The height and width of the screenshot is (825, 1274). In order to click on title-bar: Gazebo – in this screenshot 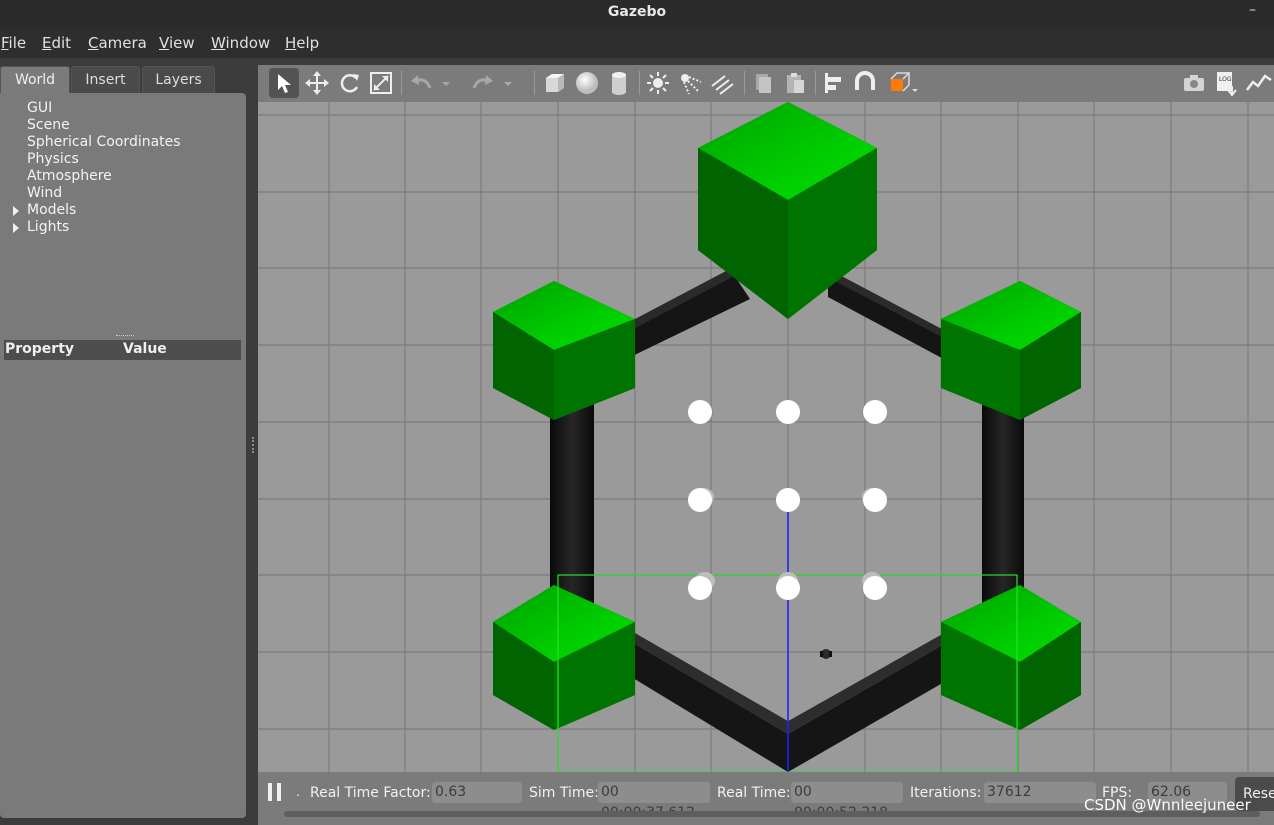, I will do `click(637, 14)`.